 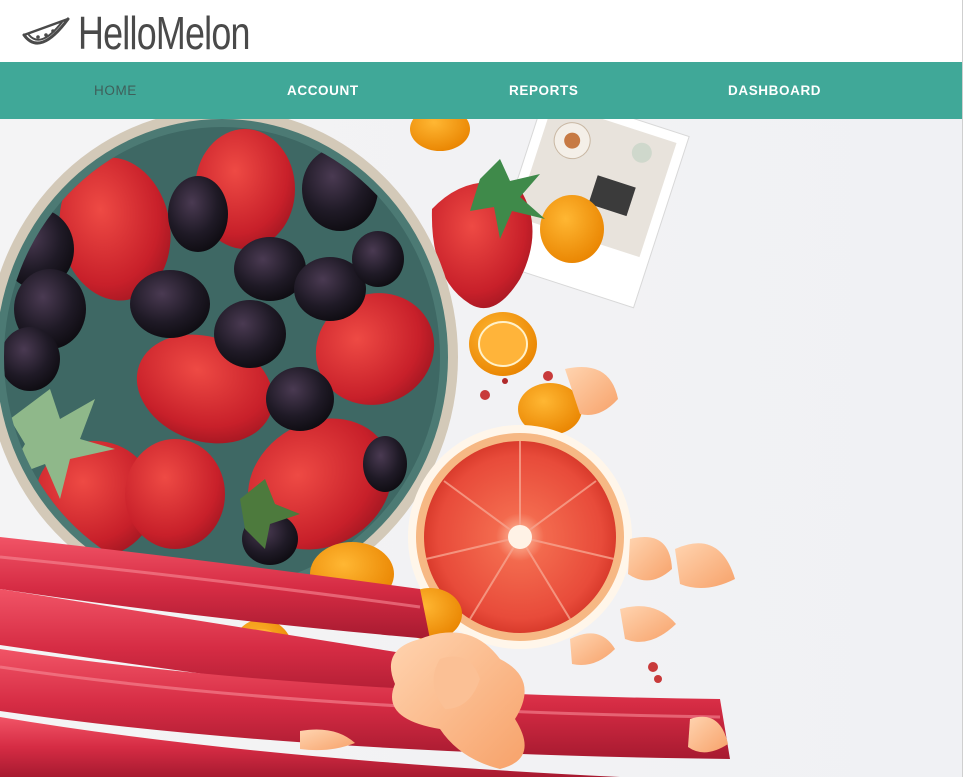 What do you see at coordinates (115, 90) in the screenshot?
I see `nav-home-link: HOME` at bounding box center [115, 90].